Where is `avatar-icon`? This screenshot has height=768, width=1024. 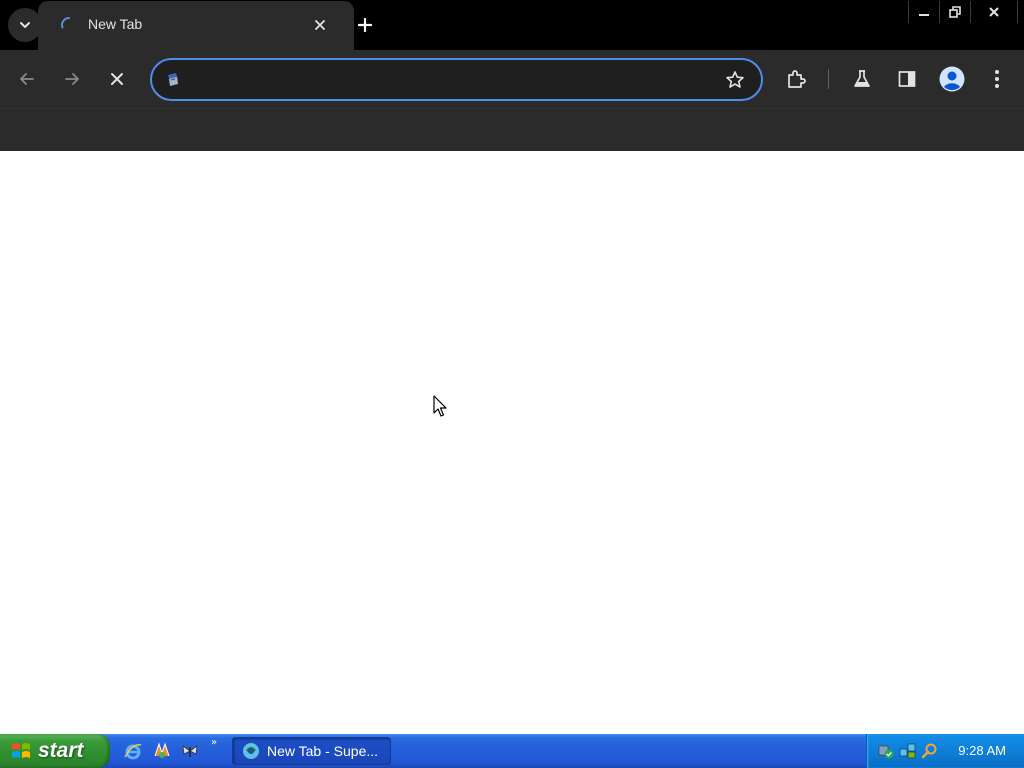 avatar-icon is located at coordinates (952, 79).